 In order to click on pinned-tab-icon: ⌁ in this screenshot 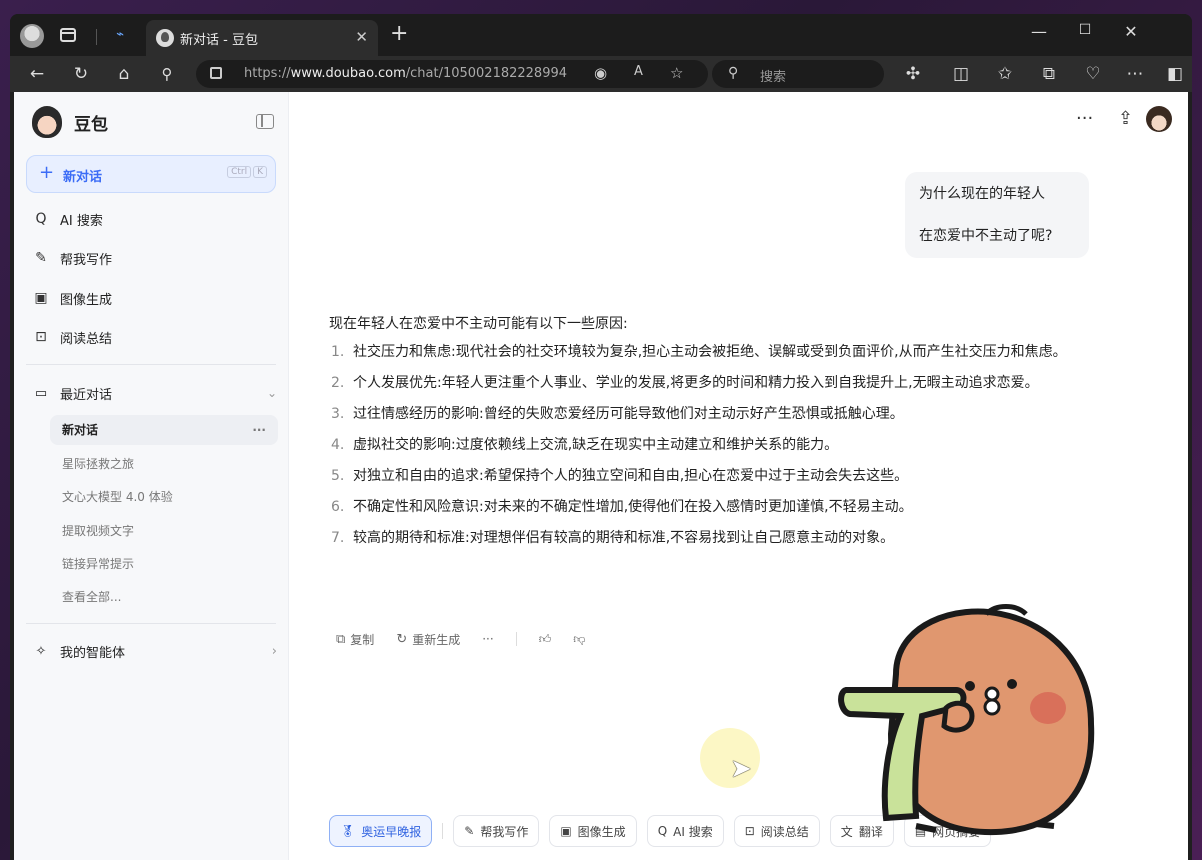, I will do `click(120, 35)`.